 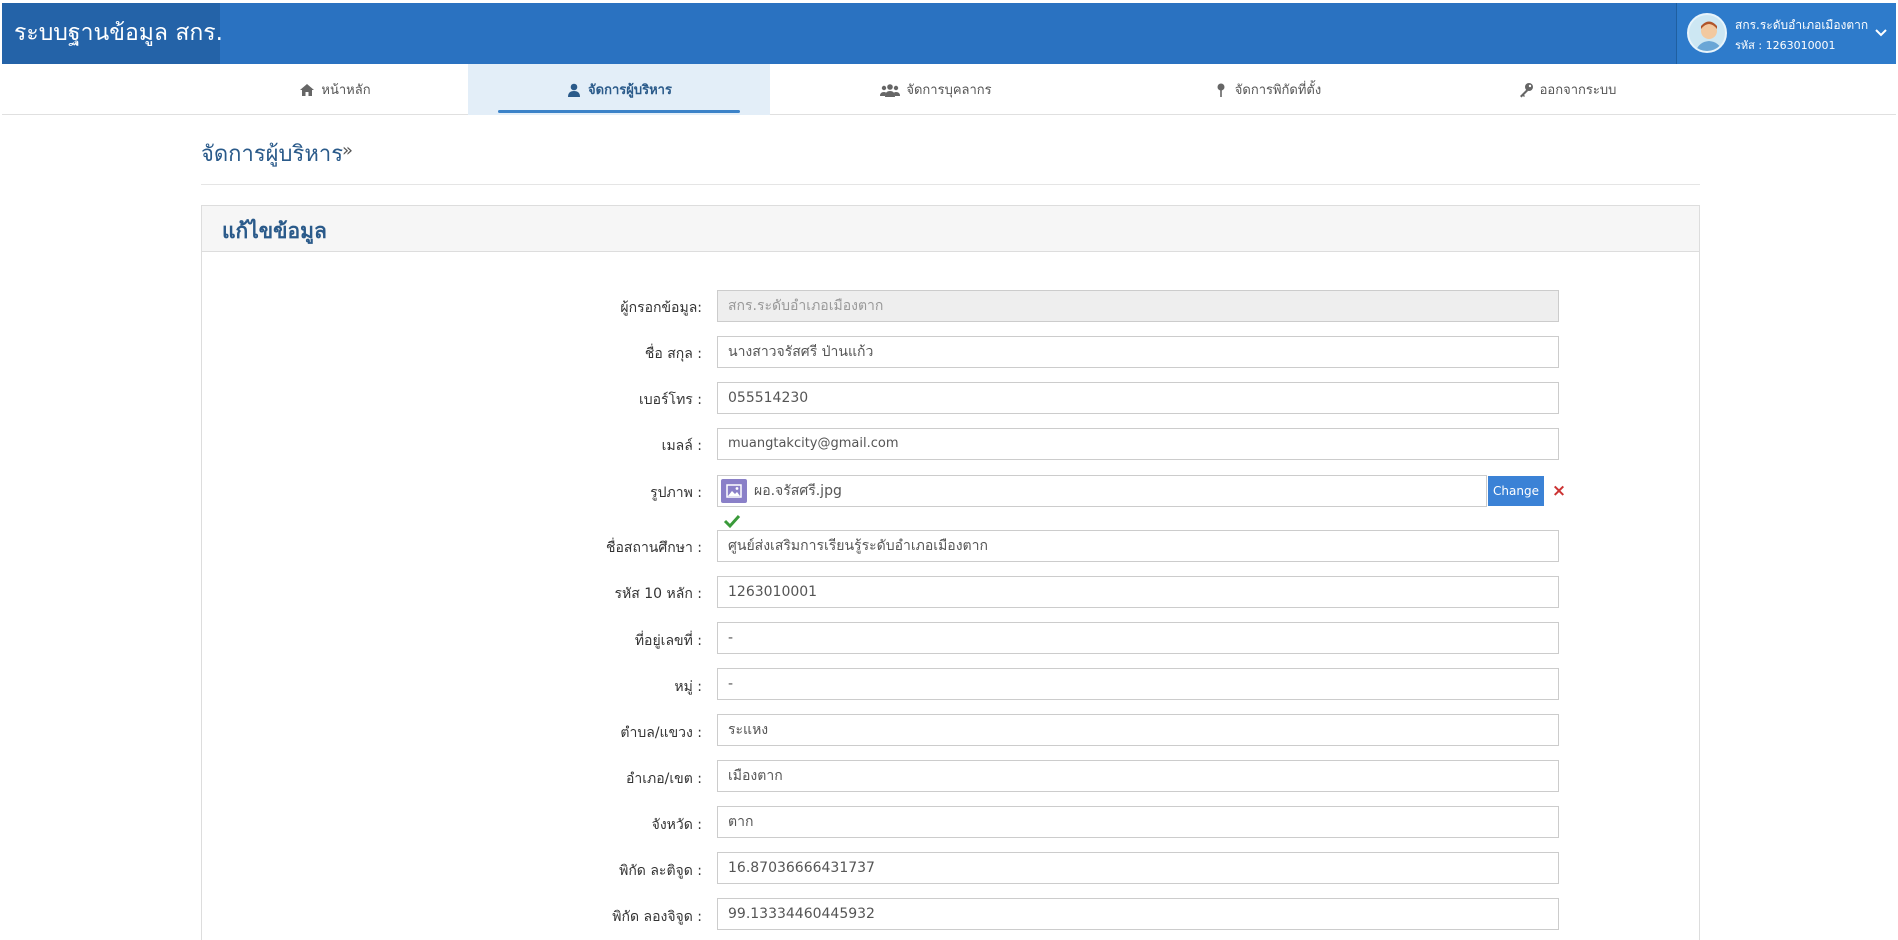 What do you see at coordinates (1138, 444) in the screenshot?
I see `email-input: muangtakcity@gmail.com` at bounding box center [1138, 444].